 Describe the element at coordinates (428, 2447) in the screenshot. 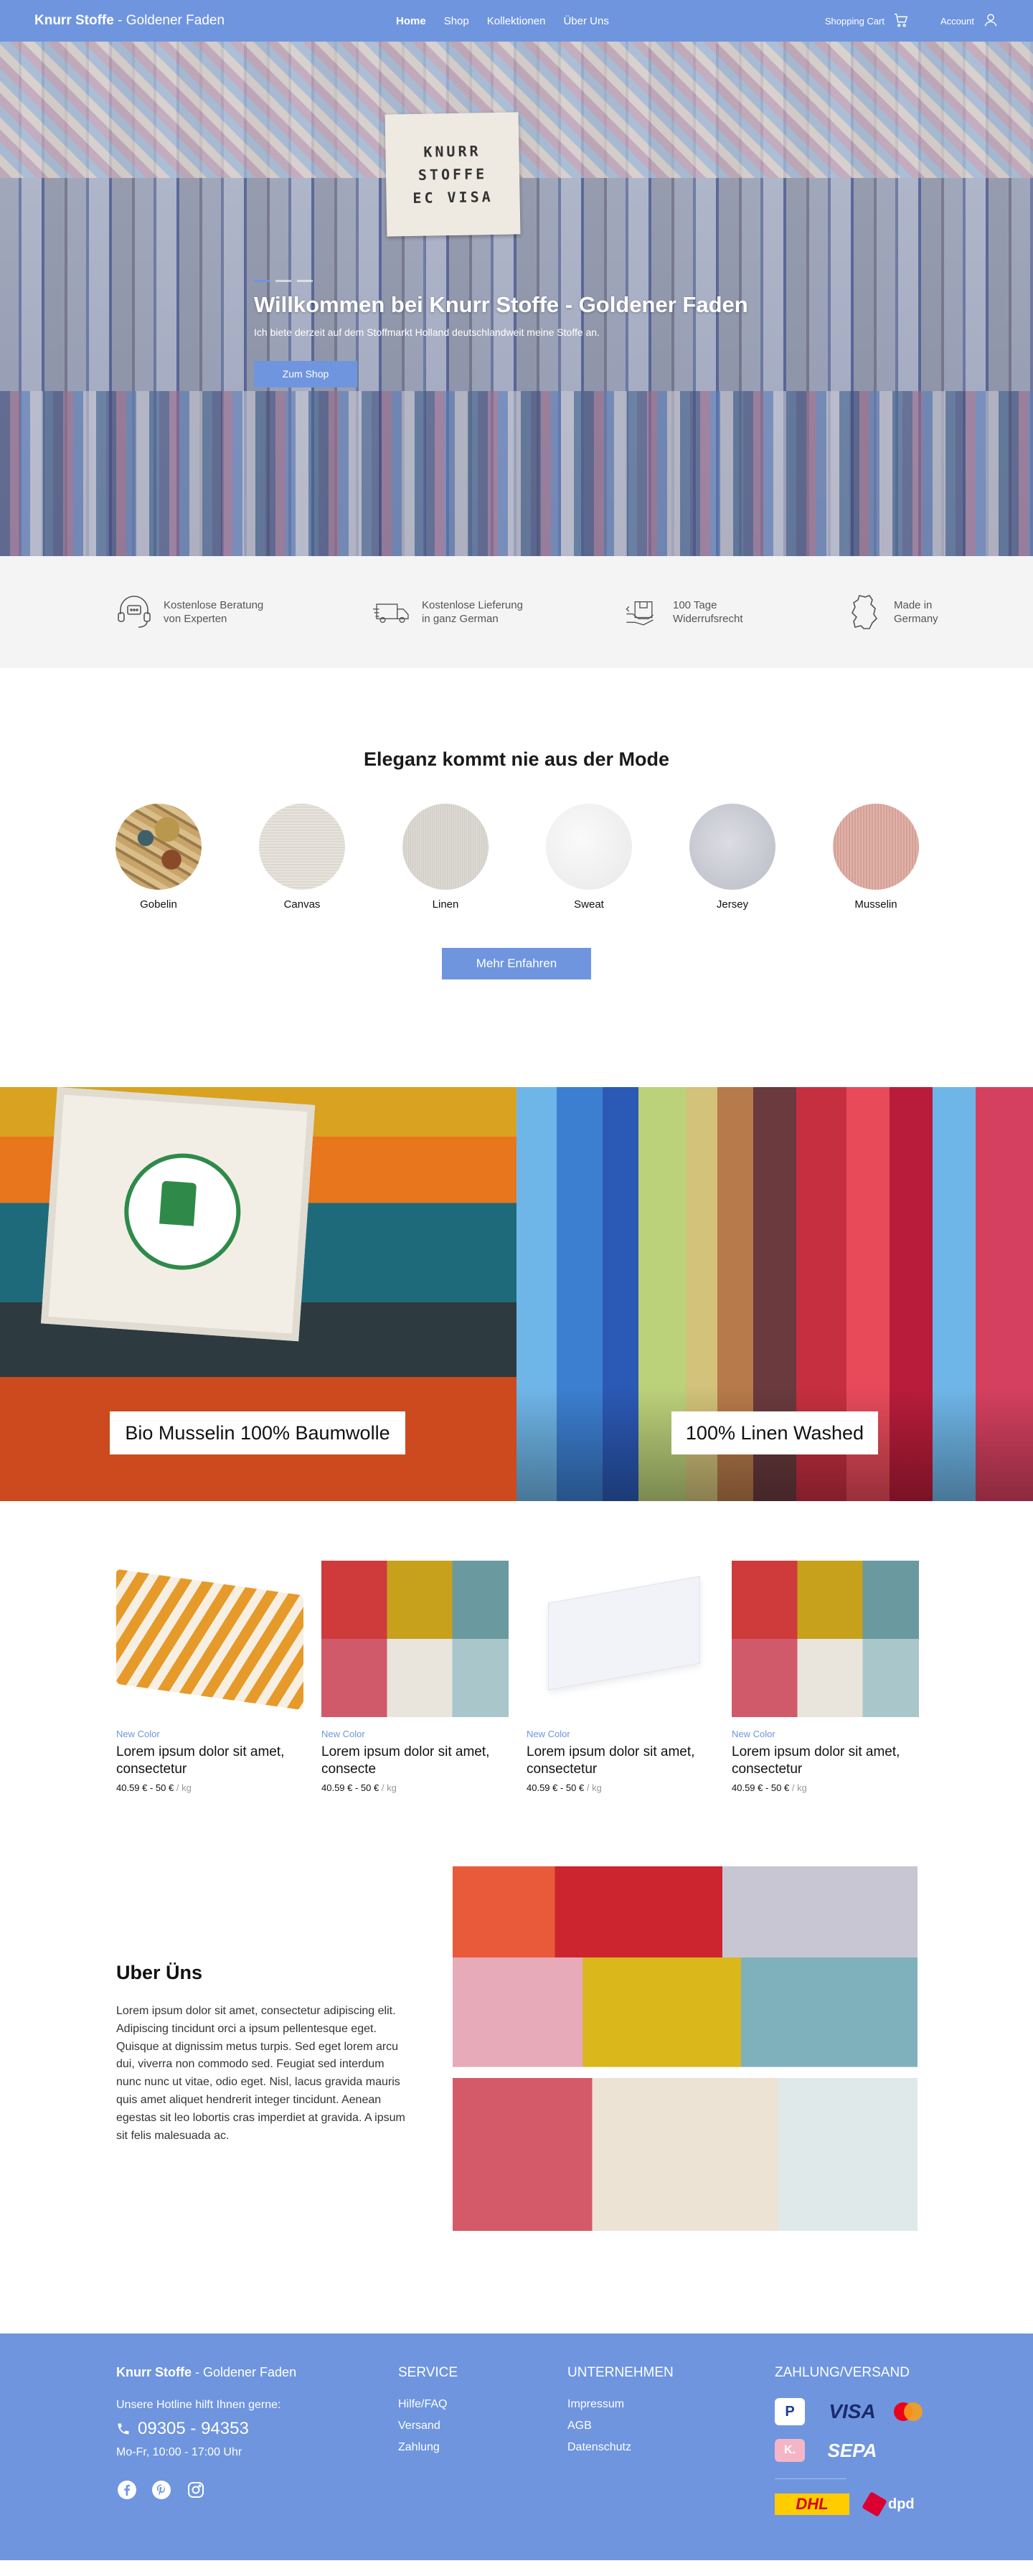

I see `footer-link-zahlung: Zahlung` at that location.